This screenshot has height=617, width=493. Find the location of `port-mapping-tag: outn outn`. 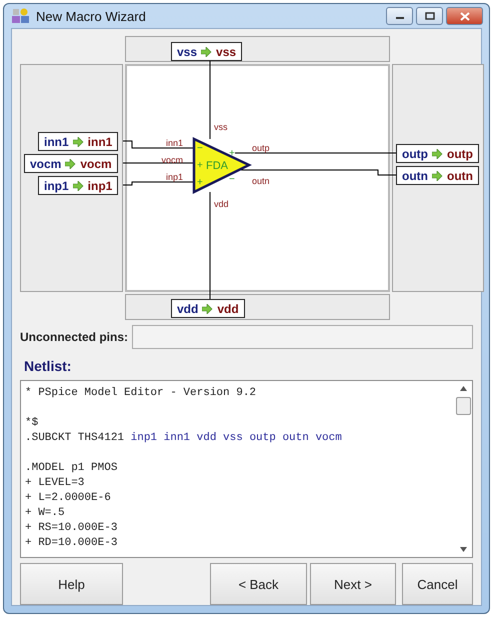

port-mapping-tag: outn outn is located at coordinates (437, 175).